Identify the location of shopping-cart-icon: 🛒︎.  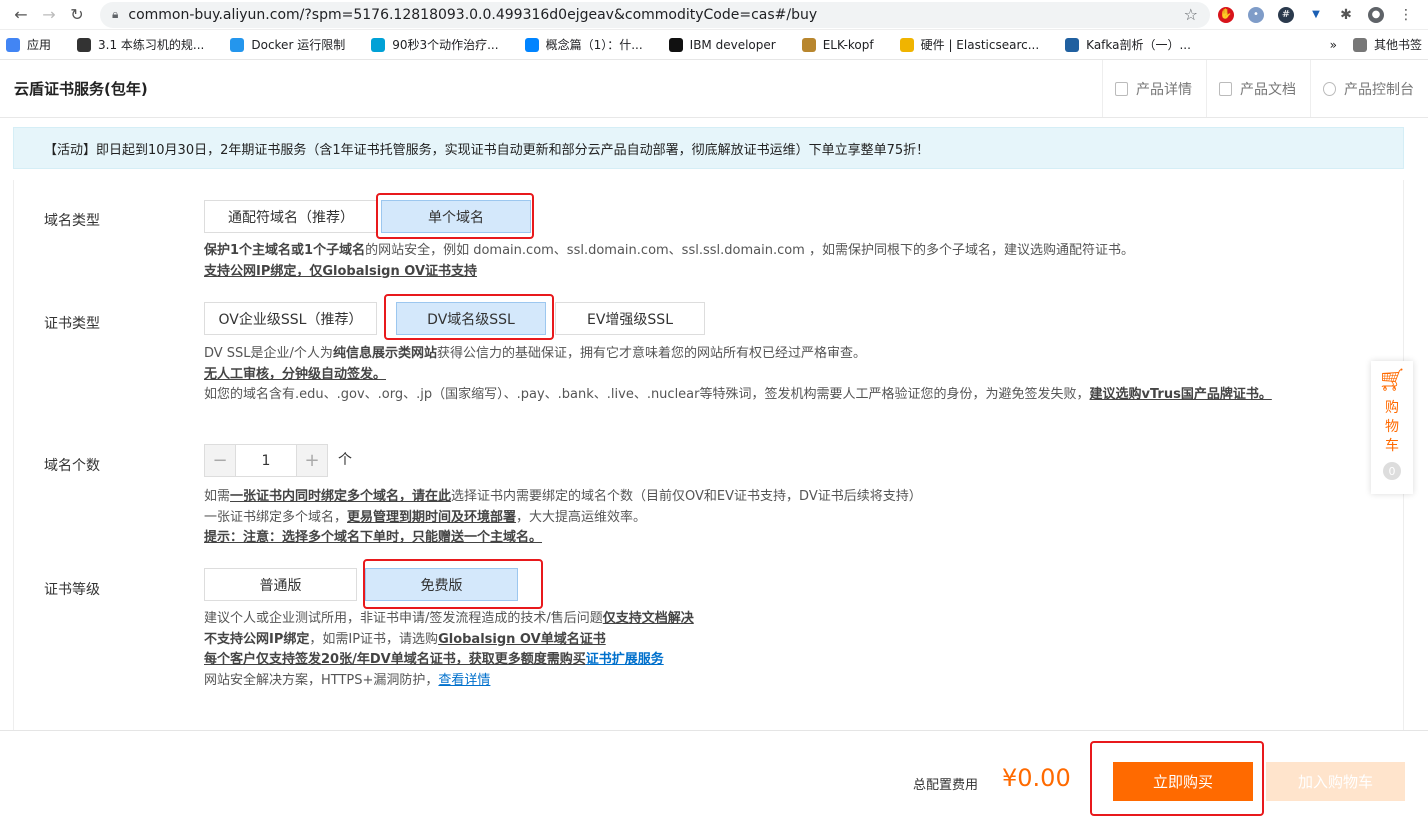
(1392, 380).